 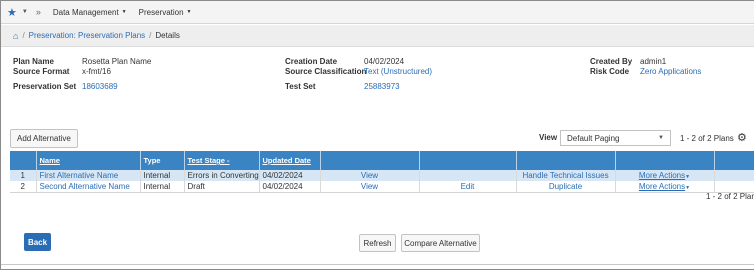 What do you see at coordinates (398, 72) in the screenshot?
I see `source-classification-link: Text (Unstructured)` at bounding box center [398, 72].